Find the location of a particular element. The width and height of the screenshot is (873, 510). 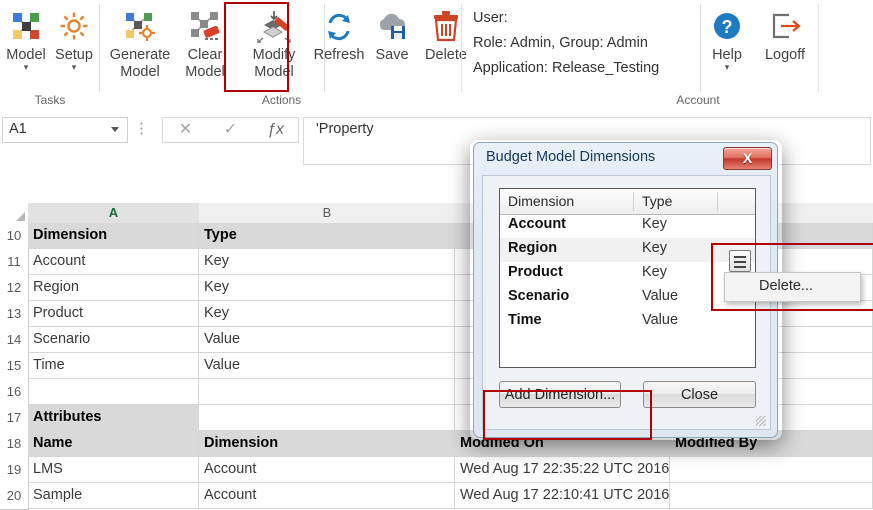

cell-b10: Type is located at coordinates (327, 236).